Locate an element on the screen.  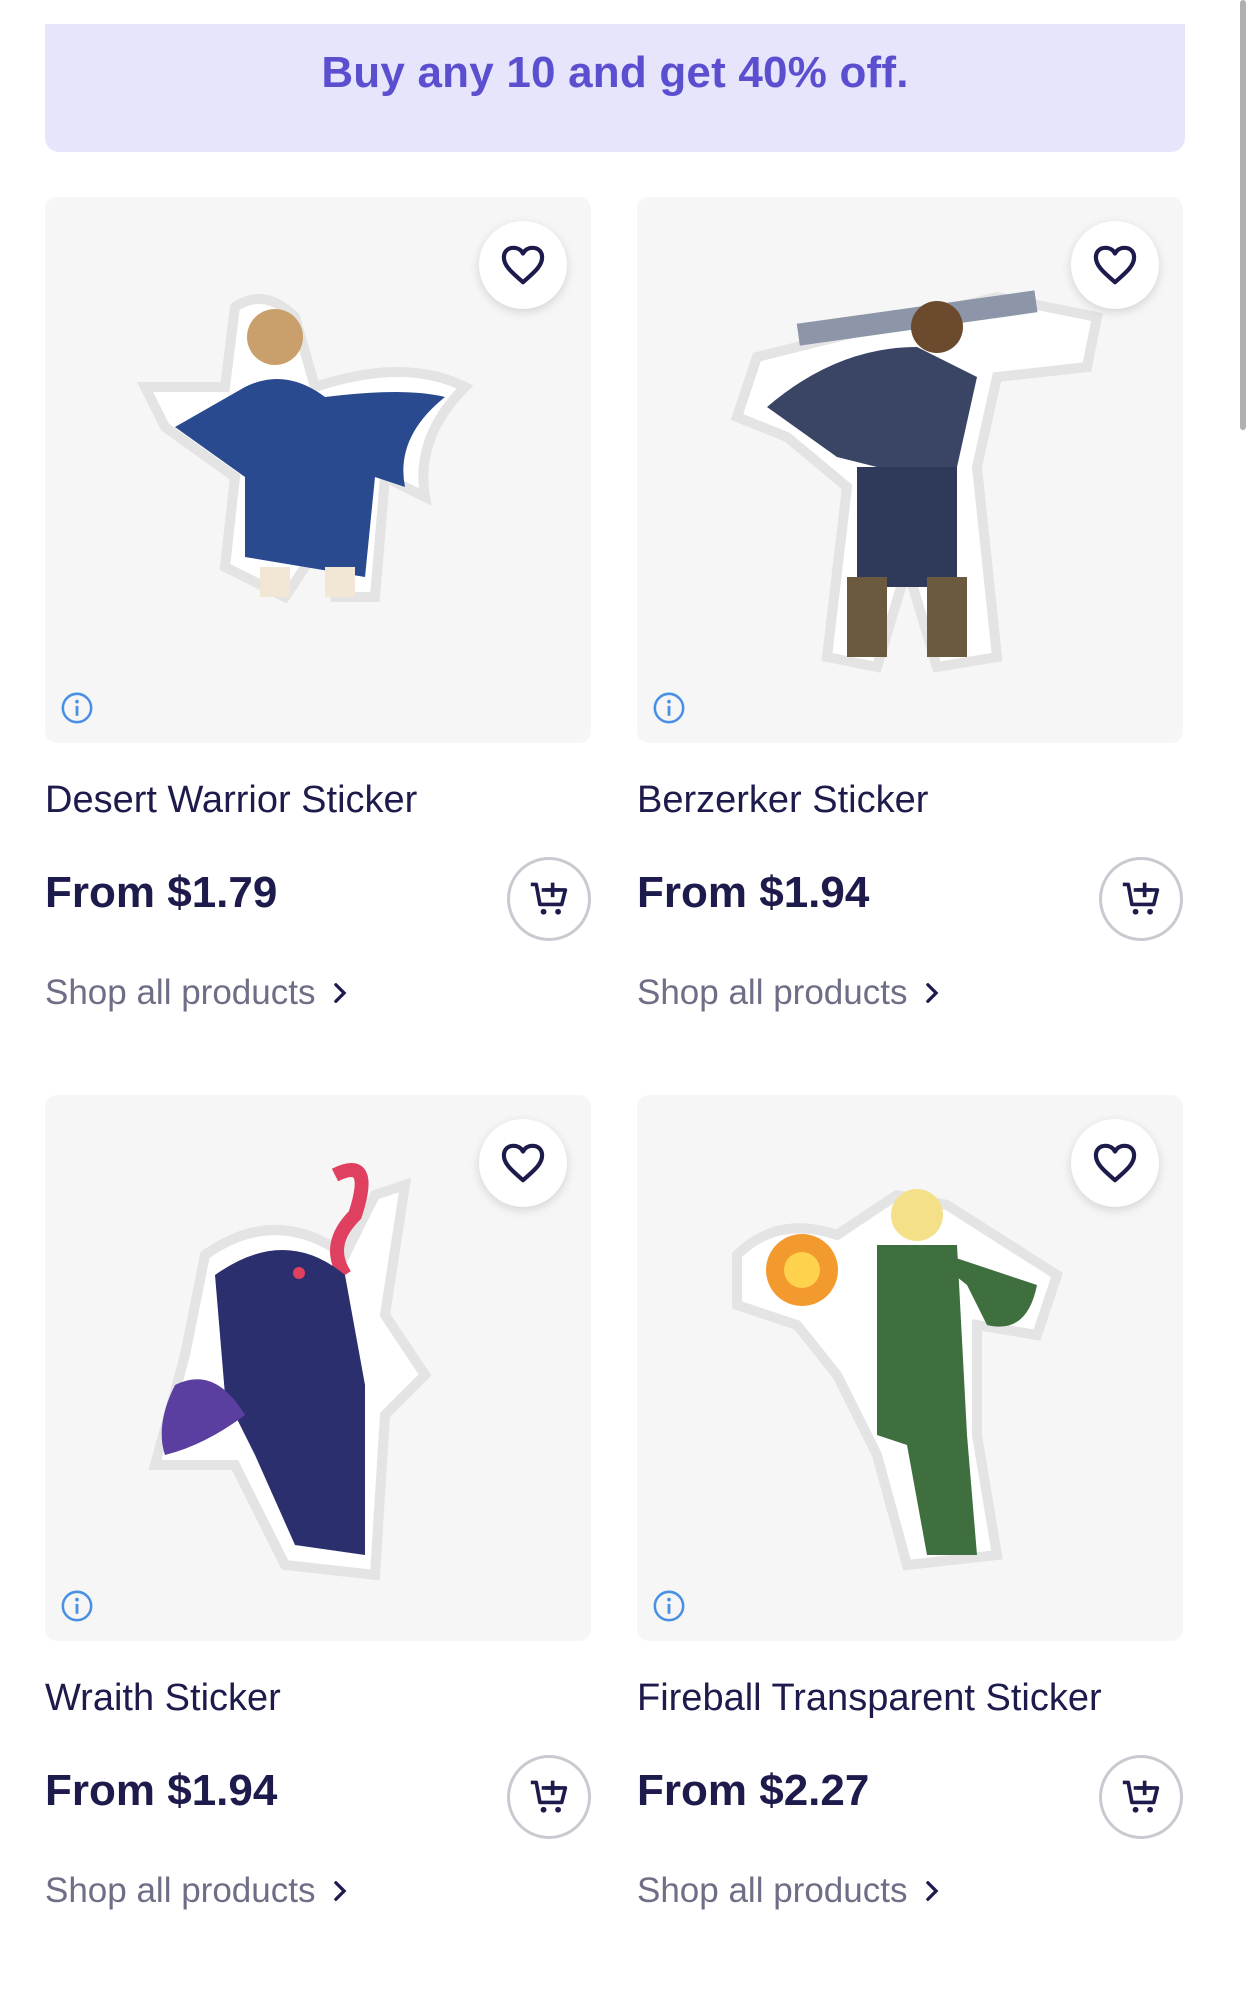
promo-banner: Buy any 10 and get 40% off. is located at coordinates (615, 88).